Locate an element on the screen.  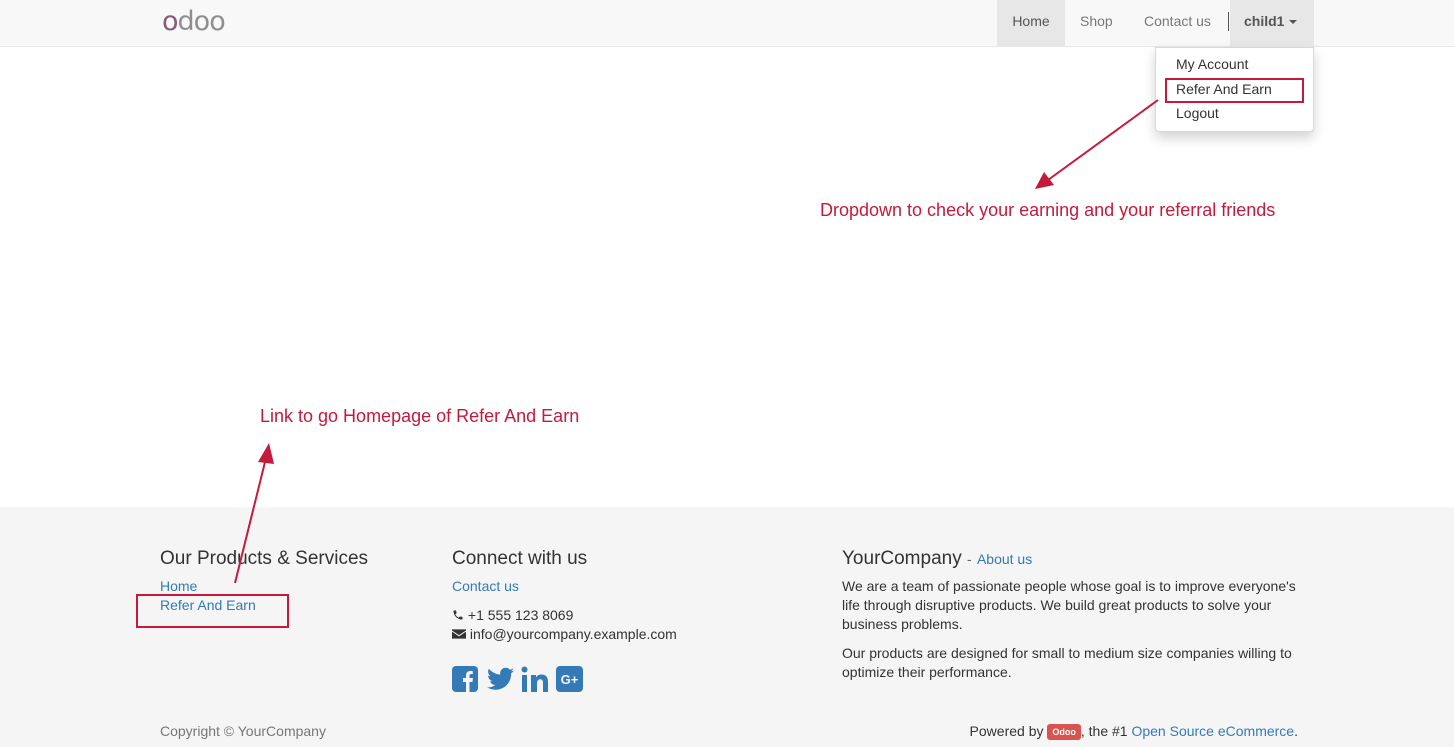
annotation-link: Link to go Homepage of Refer And Earn is located at coordinates (420, 416).